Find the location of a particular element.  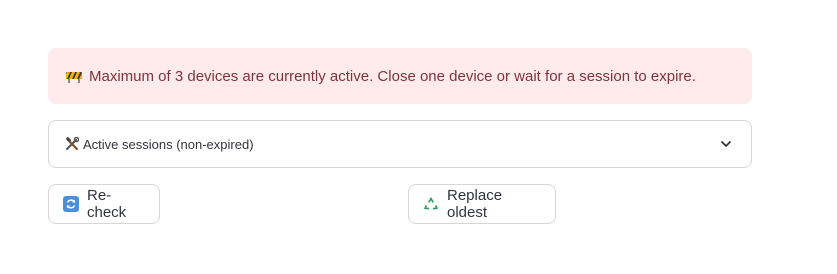

expander-label: Active sessions (non-expired) is located at coordinates (168, 144).